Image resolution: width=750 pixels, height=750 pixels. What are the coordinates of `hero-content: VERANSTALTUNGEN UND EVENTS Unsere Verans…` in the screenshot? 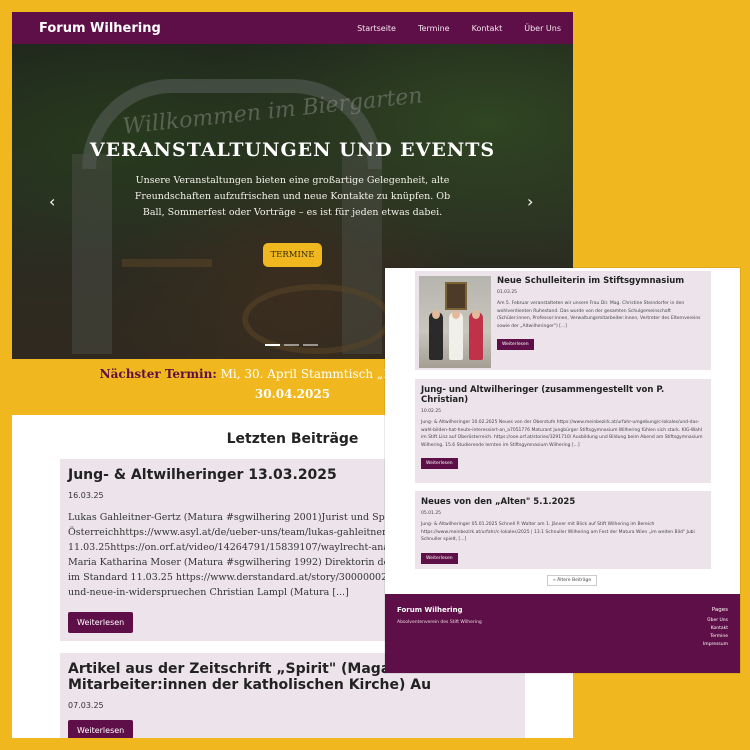 It's located at (292, 203).